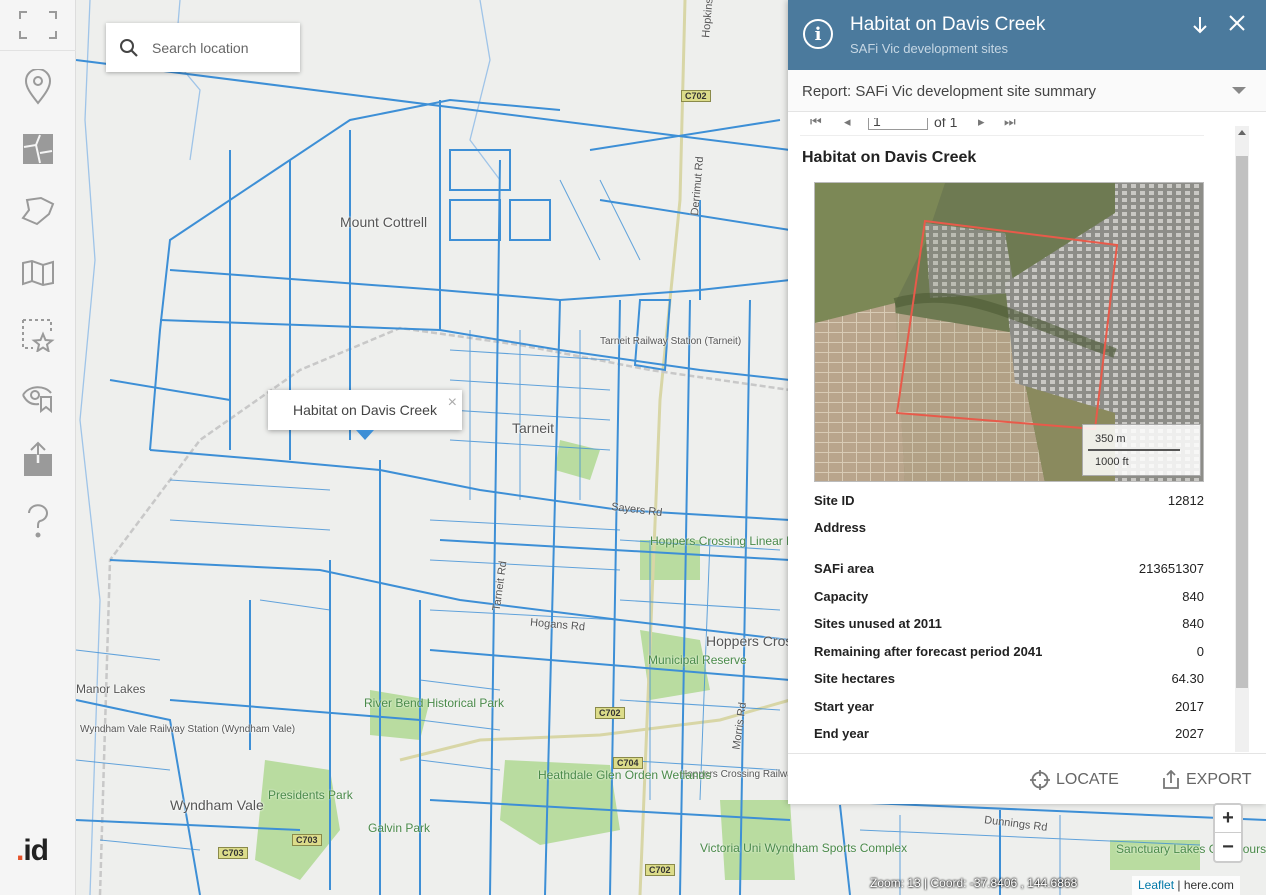 The height and width of the screenshot is (895, 1266). What do you see at coordinates (841, 596) in the screenshot?
I see `attribute-key: Capacity` at bounding box center [841, 596].